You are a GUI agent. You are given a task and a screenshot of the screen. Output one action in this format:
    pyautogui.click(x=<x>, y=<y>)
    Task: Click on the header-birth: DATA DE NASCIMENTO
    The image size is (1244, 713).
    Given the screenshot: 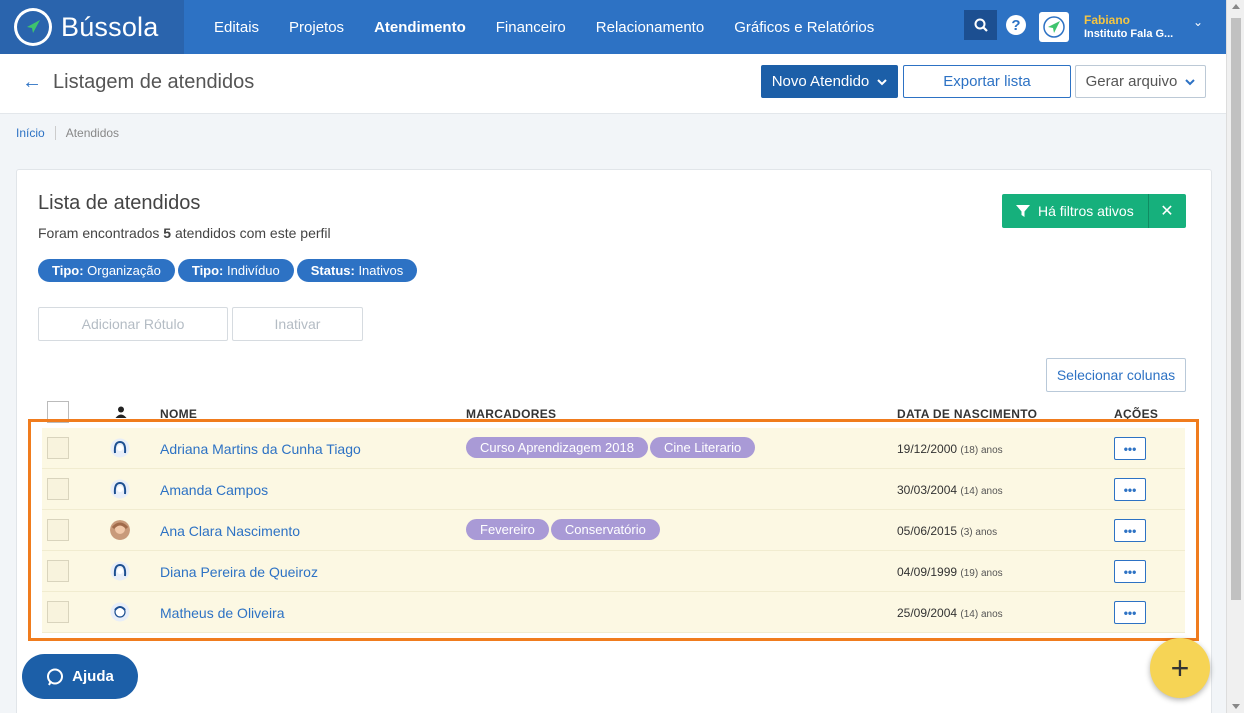 What is the action you would take?
    pyautogui.click(x=967, y=414)
    